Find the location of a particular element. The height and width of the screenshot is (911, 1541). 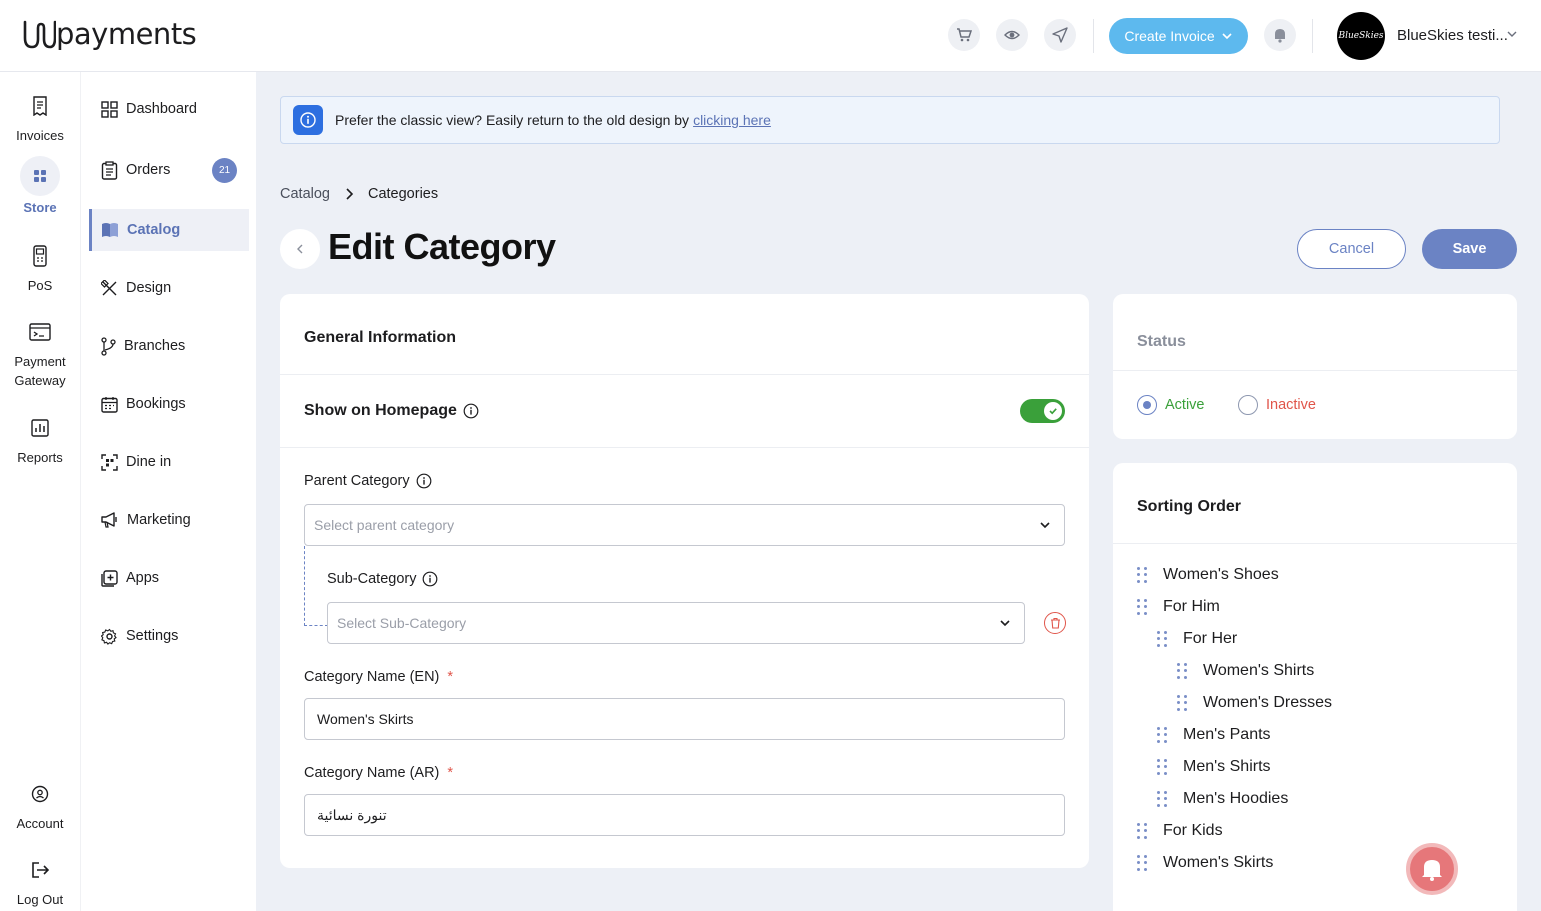

list-item-label: Women's Shirts is located at coordinates (1259, 670).